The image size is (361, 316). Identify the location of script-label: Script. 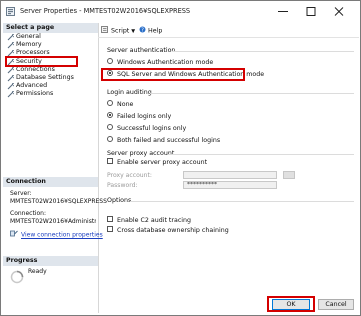
(120, 31).